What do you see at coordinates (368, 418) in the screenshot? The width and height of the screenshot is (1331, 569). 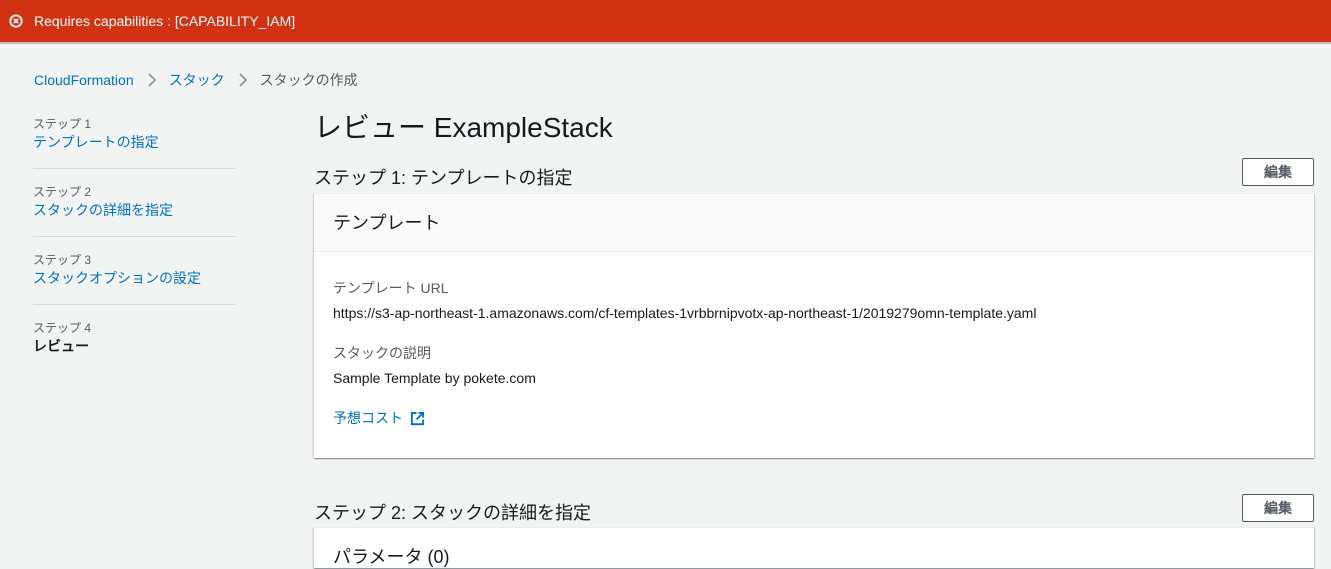 I see `cost-link-label: 予想コスト` at bounding box center [368, 418].